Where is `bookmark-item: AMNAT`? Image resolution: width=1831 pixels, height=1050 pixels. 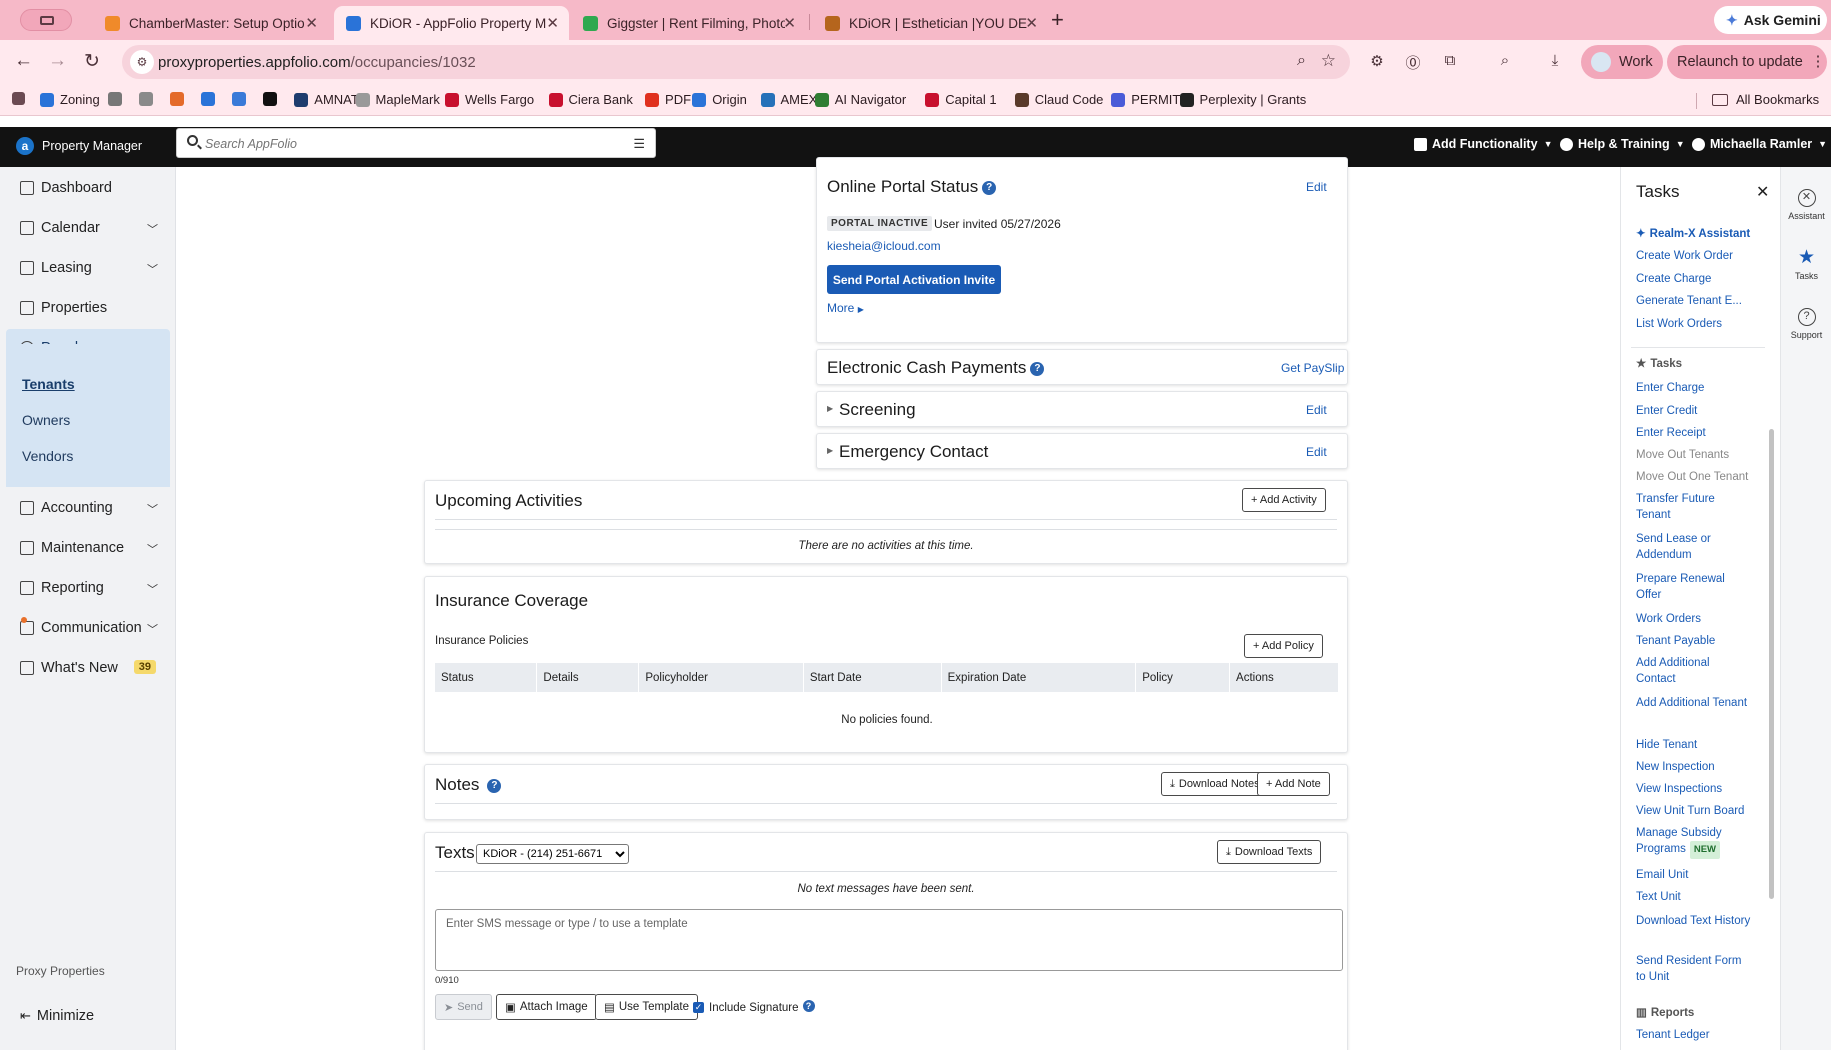
bookmark-item: AMNAT is located at coordinates (326, 99).